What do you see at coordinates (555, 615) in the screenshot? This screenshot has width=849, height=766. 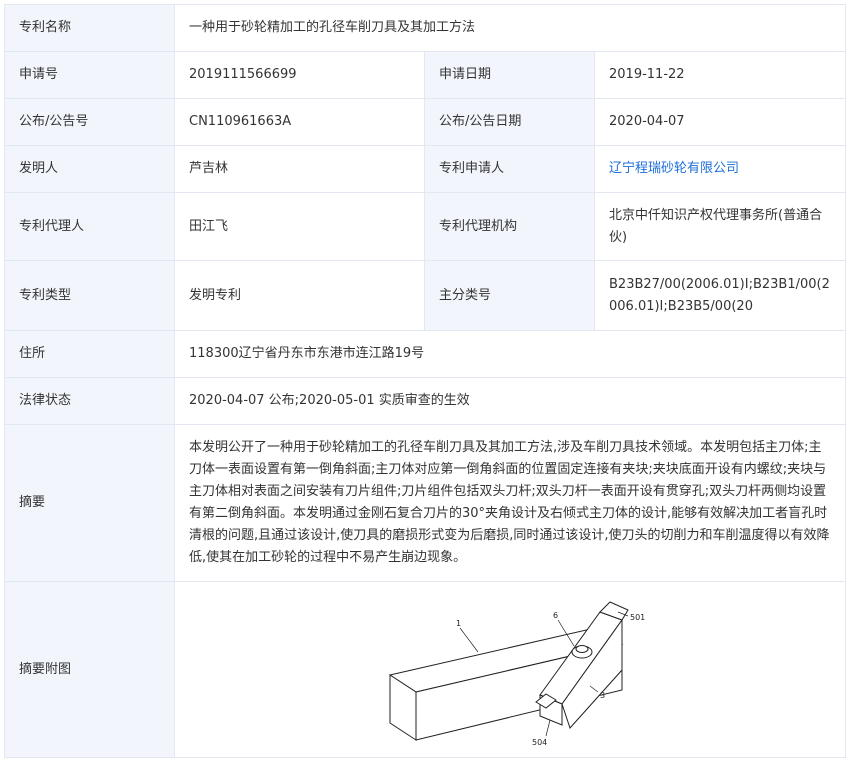 I see `figure-label-6: 6` at bounding box center [555, 615].